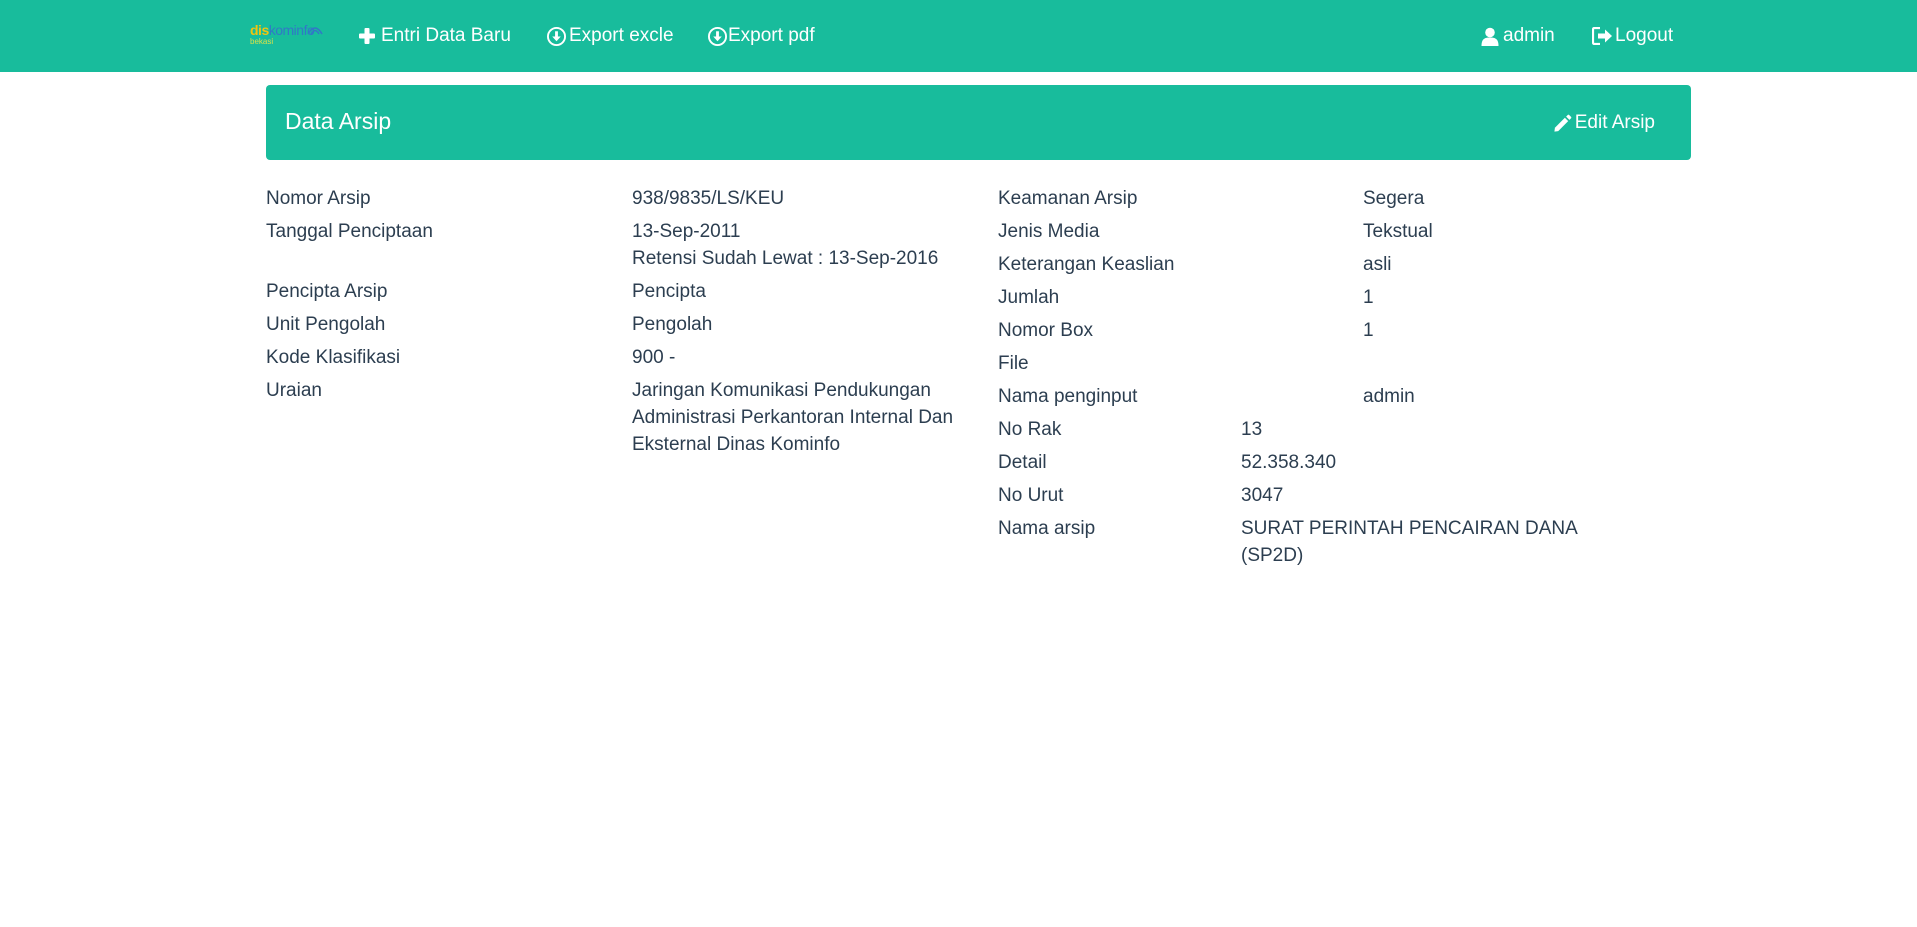 This screenshot has width=1917, height=927. What do you see at coordinates (1068, 198) in the screenshot?
I see `field-label: Keamanan Arsip` at bounding box center [1068, 198].